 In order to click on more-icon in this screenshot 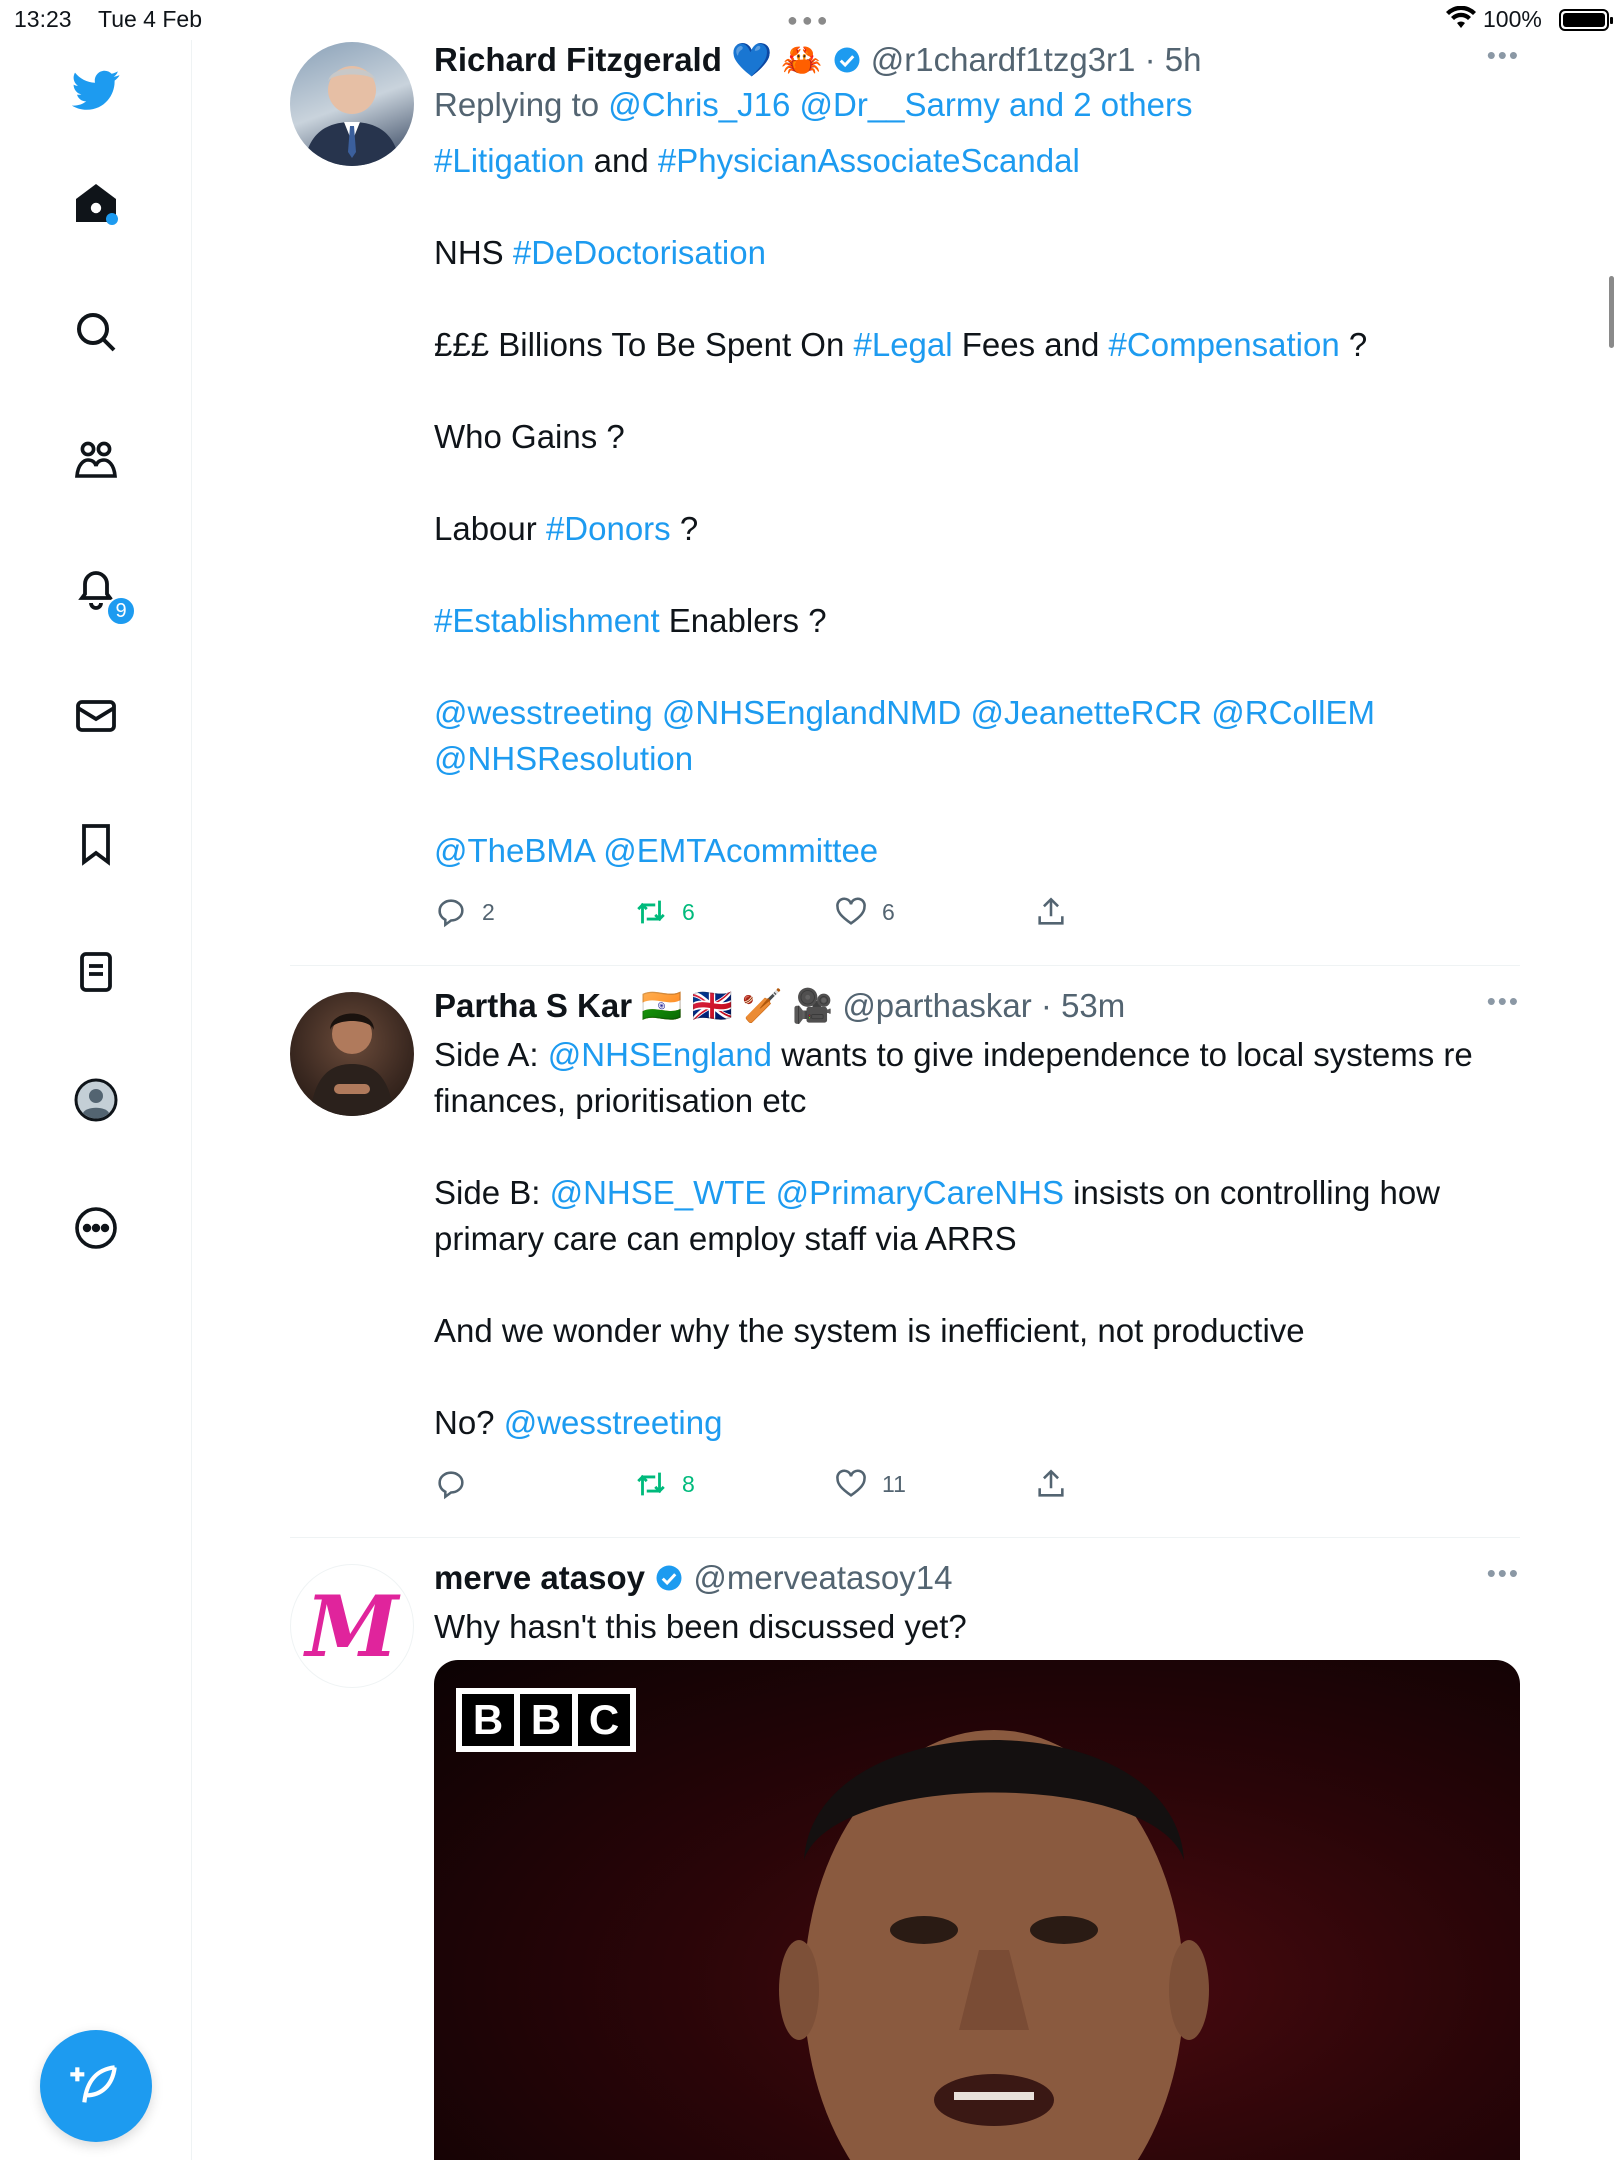, I will do `click(96, 1228)`.